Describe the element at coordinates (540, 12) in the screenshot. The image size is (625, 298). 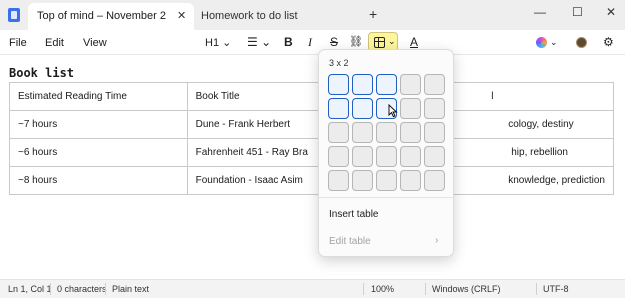
I see `minimize-icon: —` at that location.